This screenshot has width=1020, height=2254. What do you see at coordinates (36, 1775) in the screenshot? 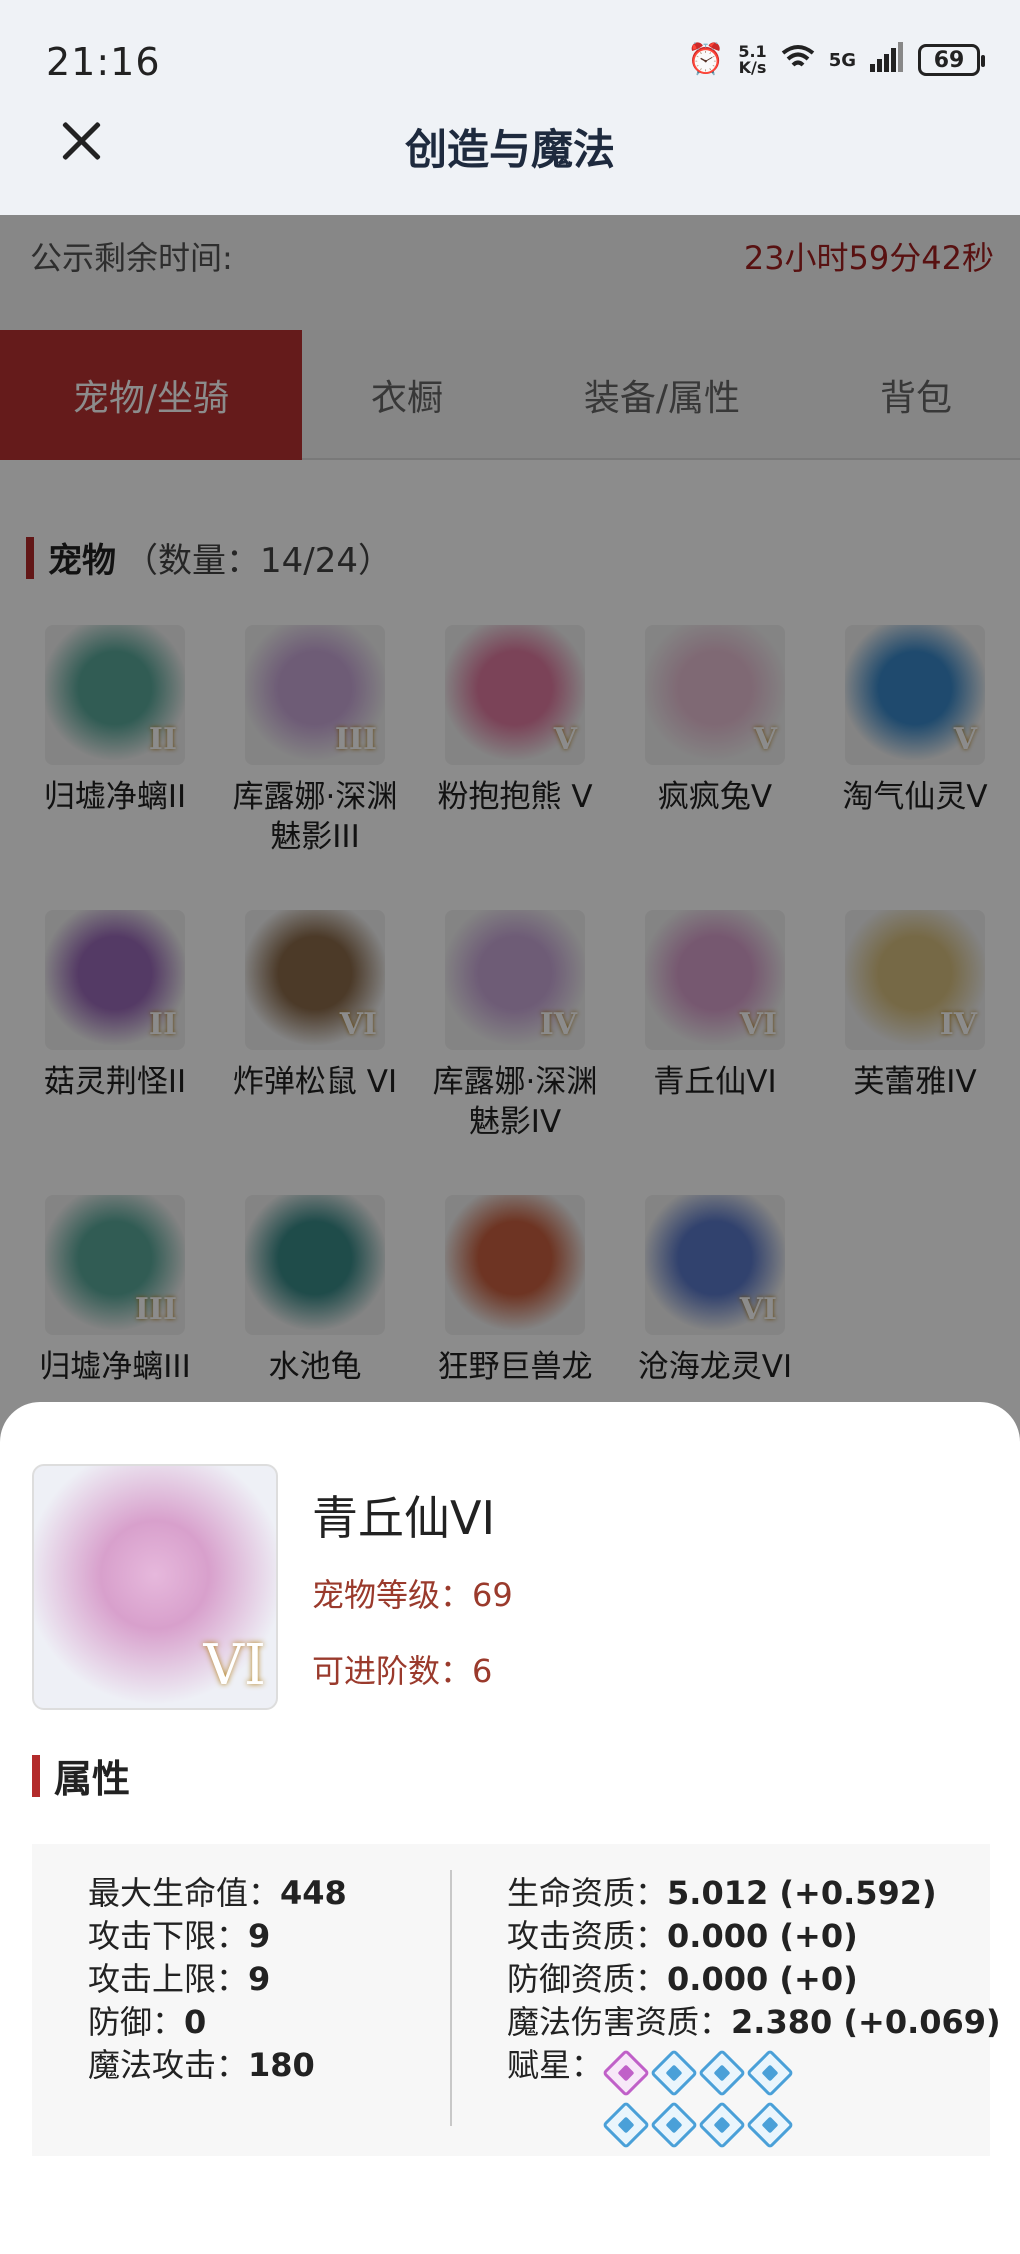
I see `section-marker` at bounding box center [36, 1775].